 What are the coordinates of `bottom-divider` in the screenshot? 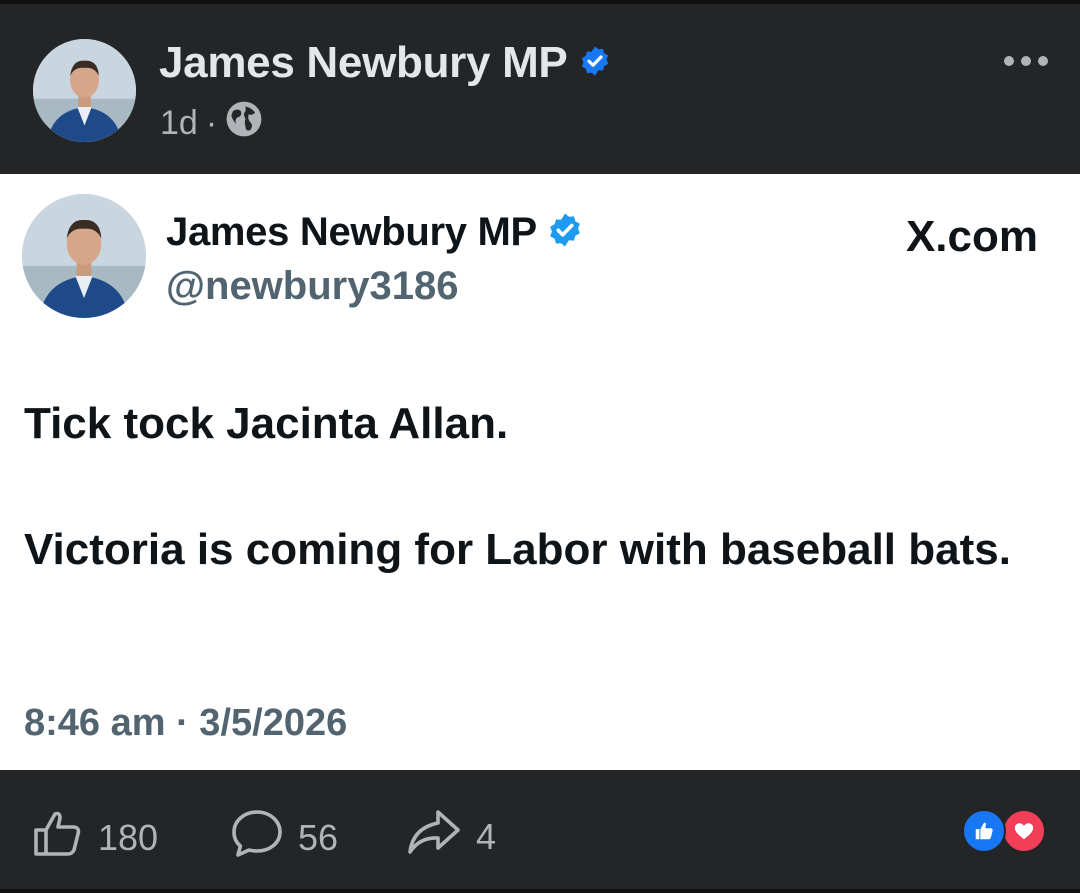 It's located at (540, 891).